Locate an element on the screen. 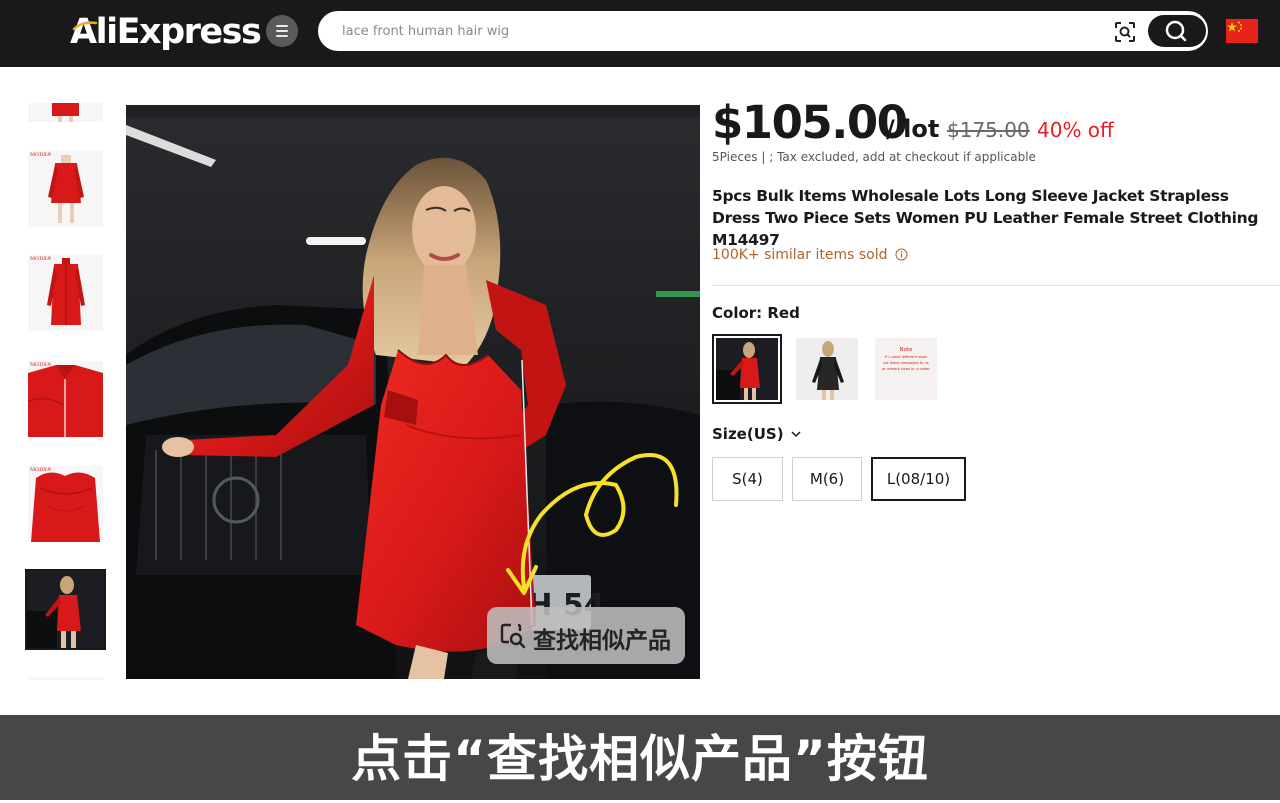  size-option-l-selected: L(08/10) is located at coordinates (918, 479).